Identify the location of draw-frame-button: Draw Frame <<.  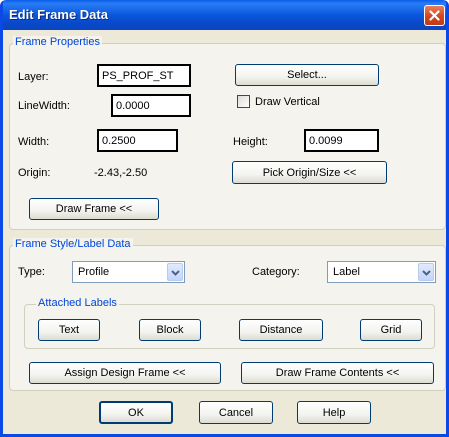
(94, 209).